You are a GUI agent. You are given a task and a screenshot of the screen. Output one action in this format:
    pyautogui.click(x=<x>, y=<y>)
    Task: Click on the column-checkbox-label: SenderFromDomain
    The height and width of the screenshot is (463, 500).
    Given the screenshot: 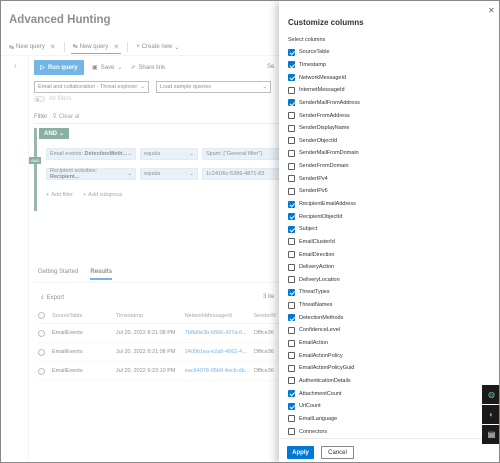 What is the action you would take?
    pyautogui.click(x=324, y=166)
    